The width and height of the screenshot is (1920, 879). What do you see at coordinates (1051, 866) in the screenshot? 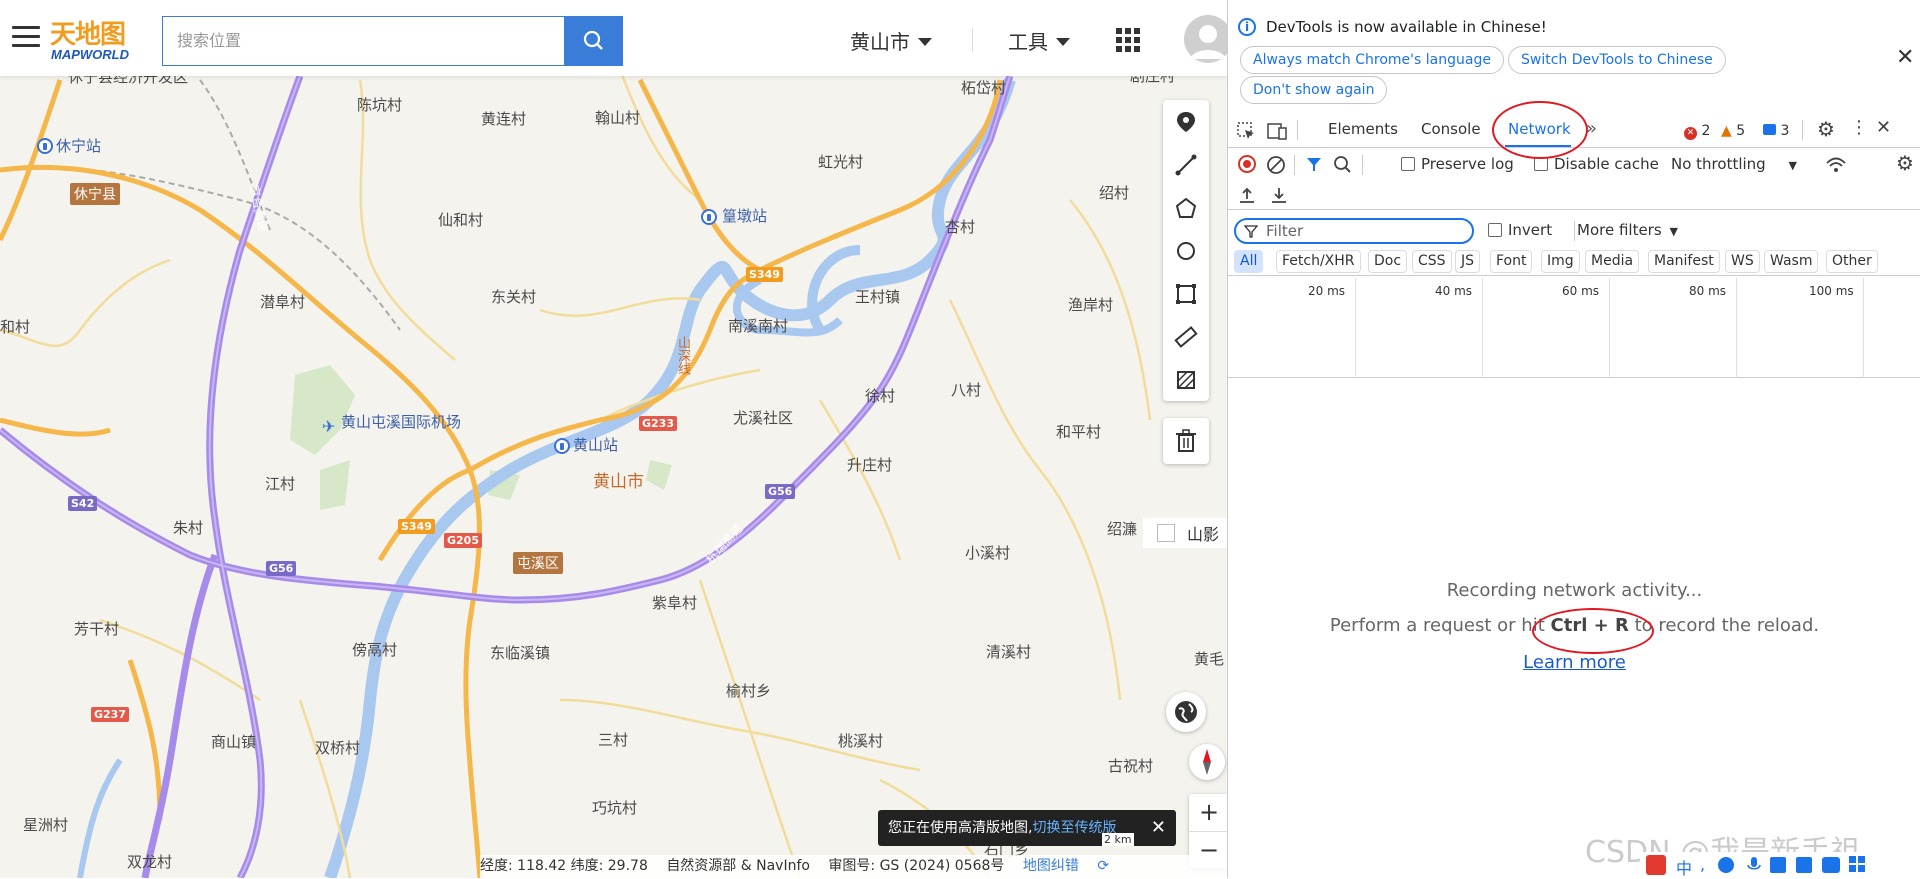
I see `report-error-link: 地图纠错` at bounding box center [1051, 866].